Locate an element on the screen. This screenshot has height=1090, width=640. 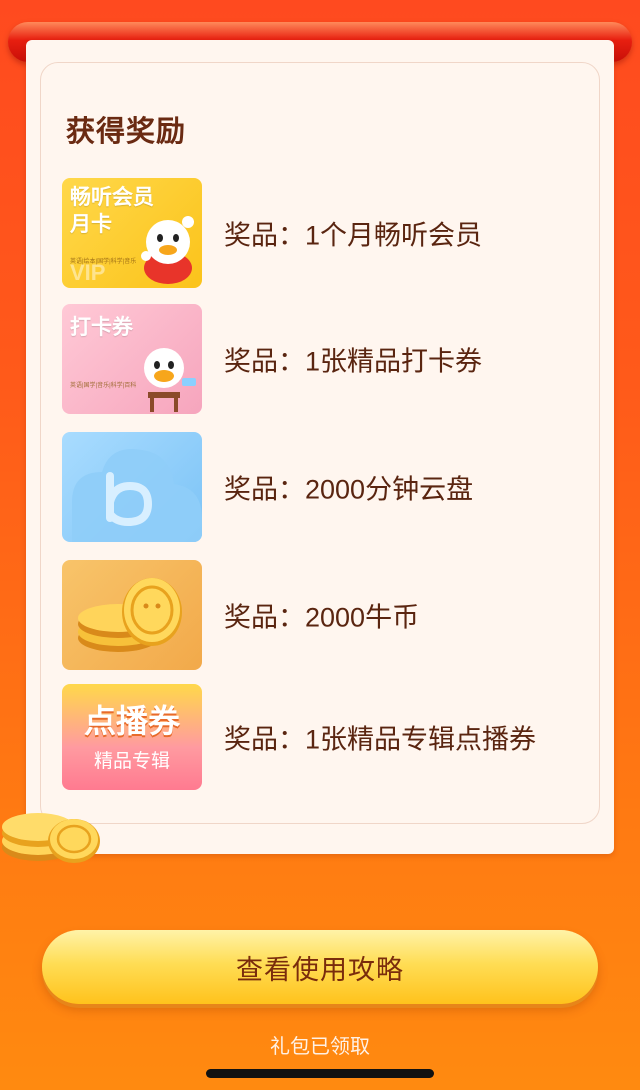
vod-voucher-subtitle: 精品专辑 is located at coordinates (131, 761).